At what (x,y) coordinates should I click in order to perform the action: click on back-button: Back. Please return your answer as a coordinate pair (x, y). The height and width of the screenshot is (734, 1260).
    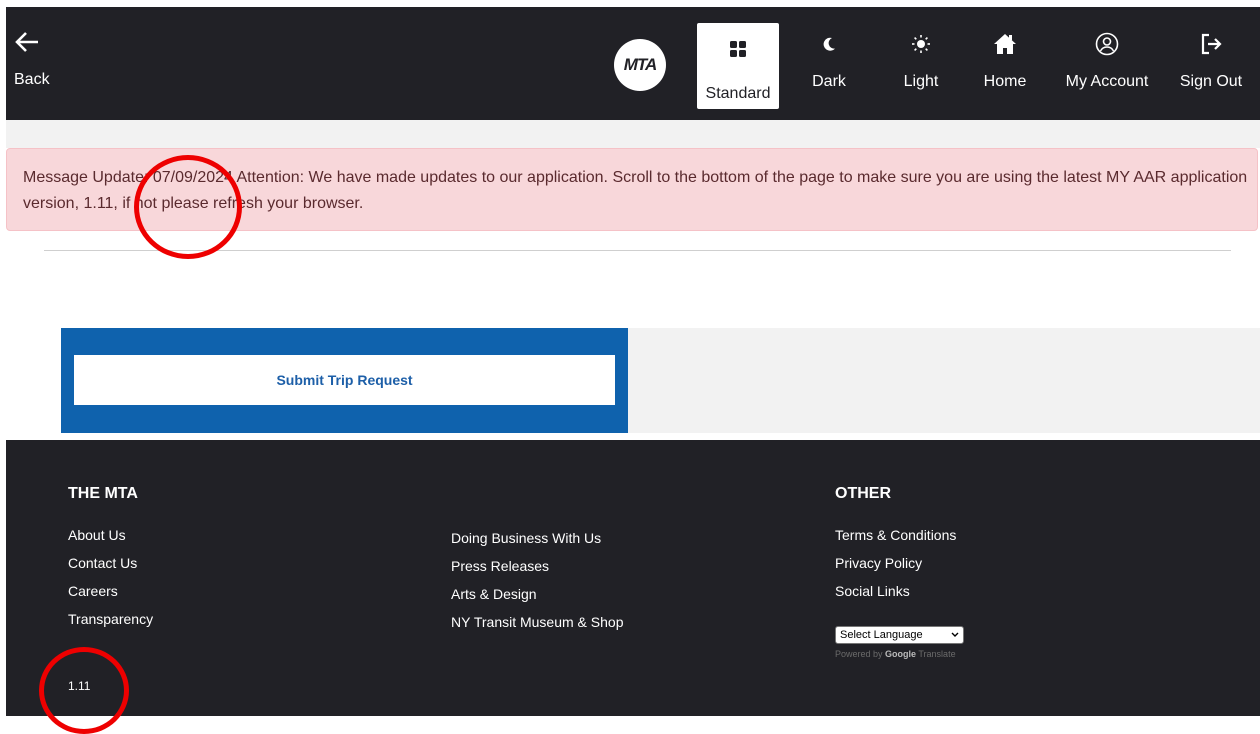
    Looking at the image, I should click on (32, 63).